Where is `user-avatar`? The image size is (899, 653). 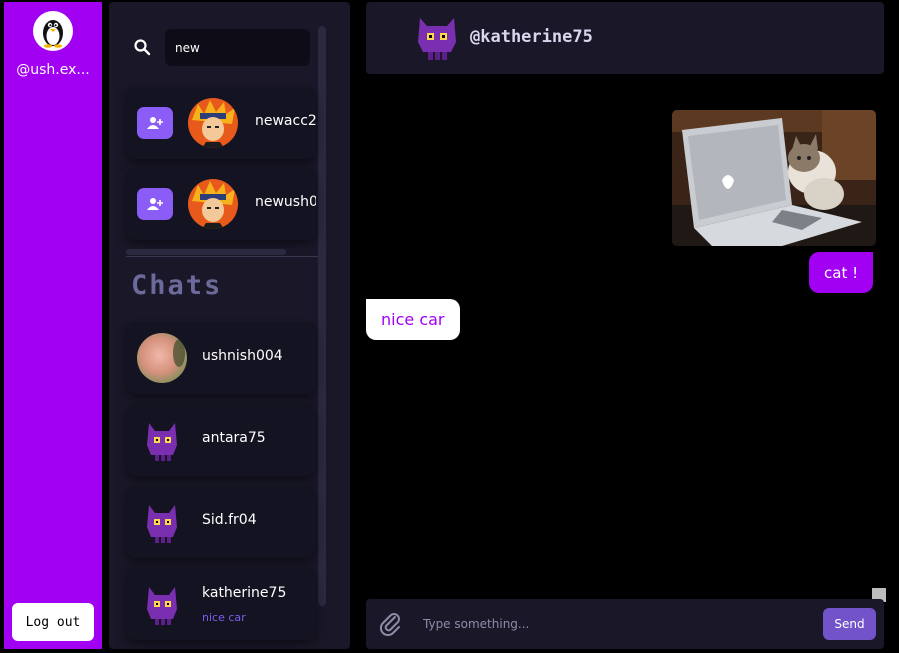
user-avatar is located at coordinates (53, 31).